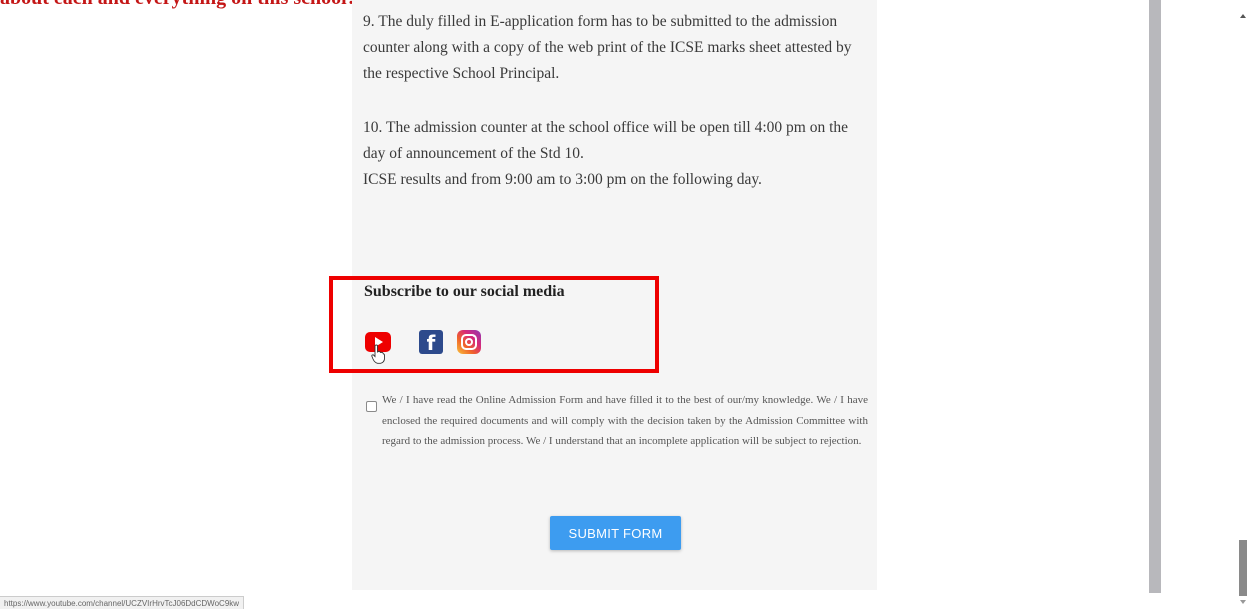  Describe the element at coordinates (378, 354) in the screenshot. I see `hand-cursor-icon` at that location.